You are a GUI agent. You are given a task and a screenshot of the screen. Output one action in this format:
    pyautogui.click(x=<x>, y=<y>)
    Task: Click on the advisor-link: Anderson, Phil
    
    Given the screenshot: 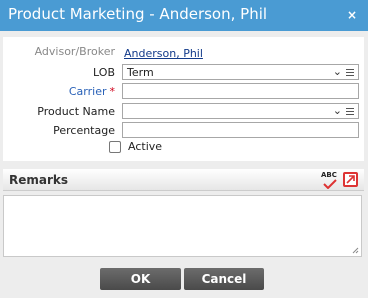 What is the action you would take?
    pyautogui.click(x=163, y=53)
    